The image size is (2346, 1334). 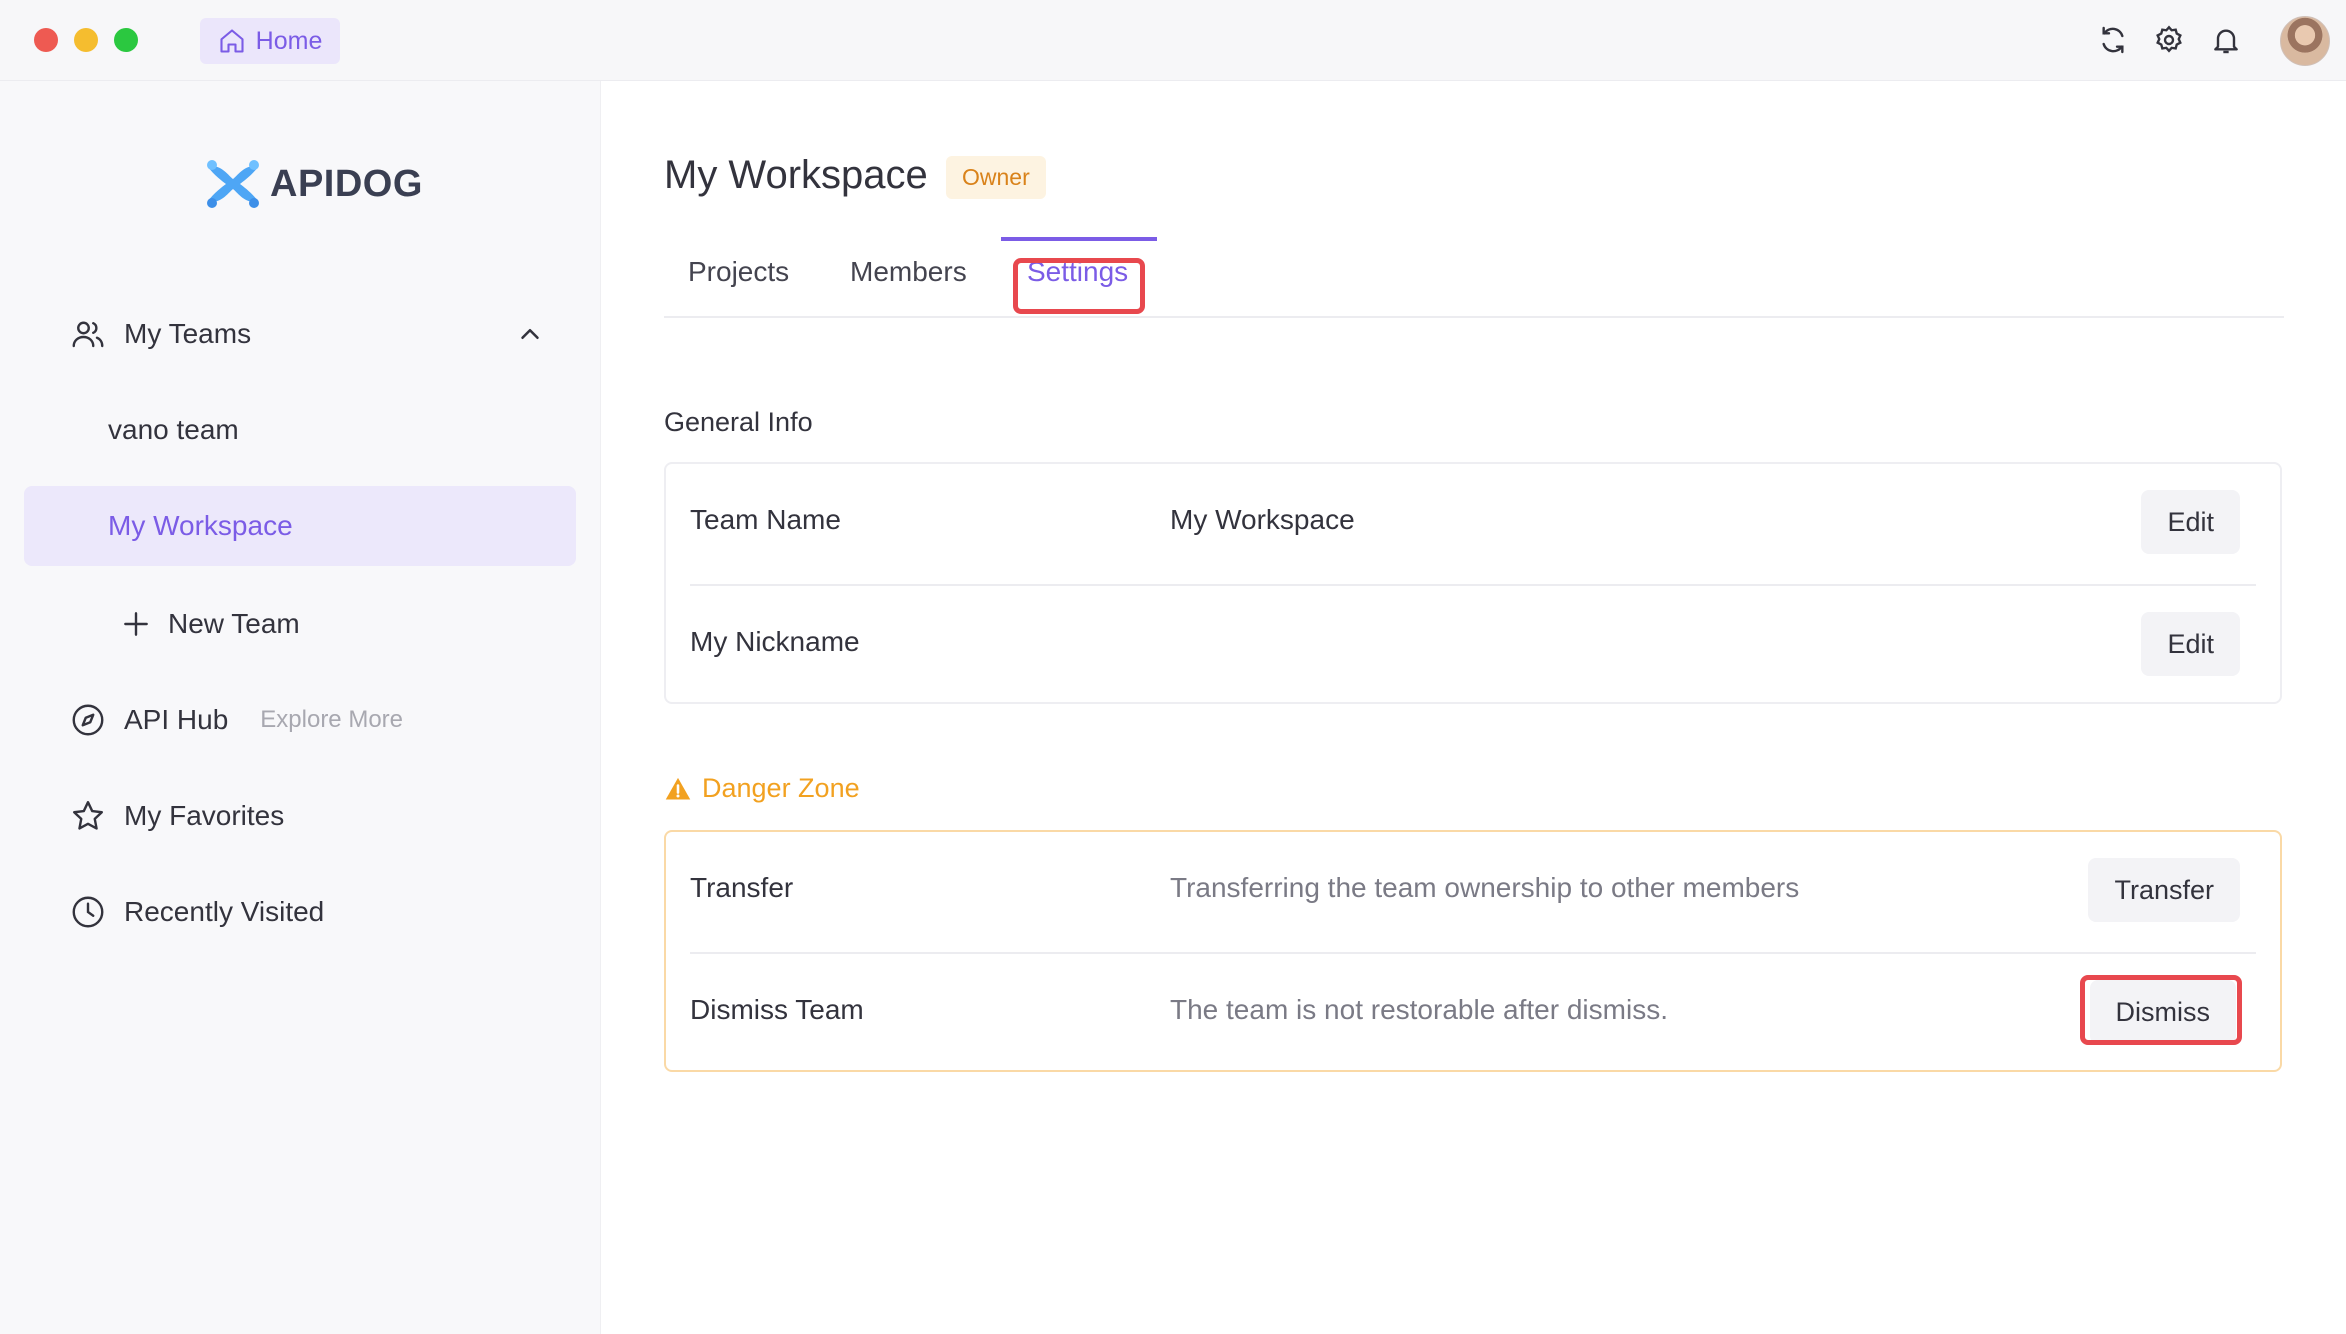 What do you see at coordinates (2113, 40) in the screenshot?
I see `sync-icon` at bounding box center [2113, 40].